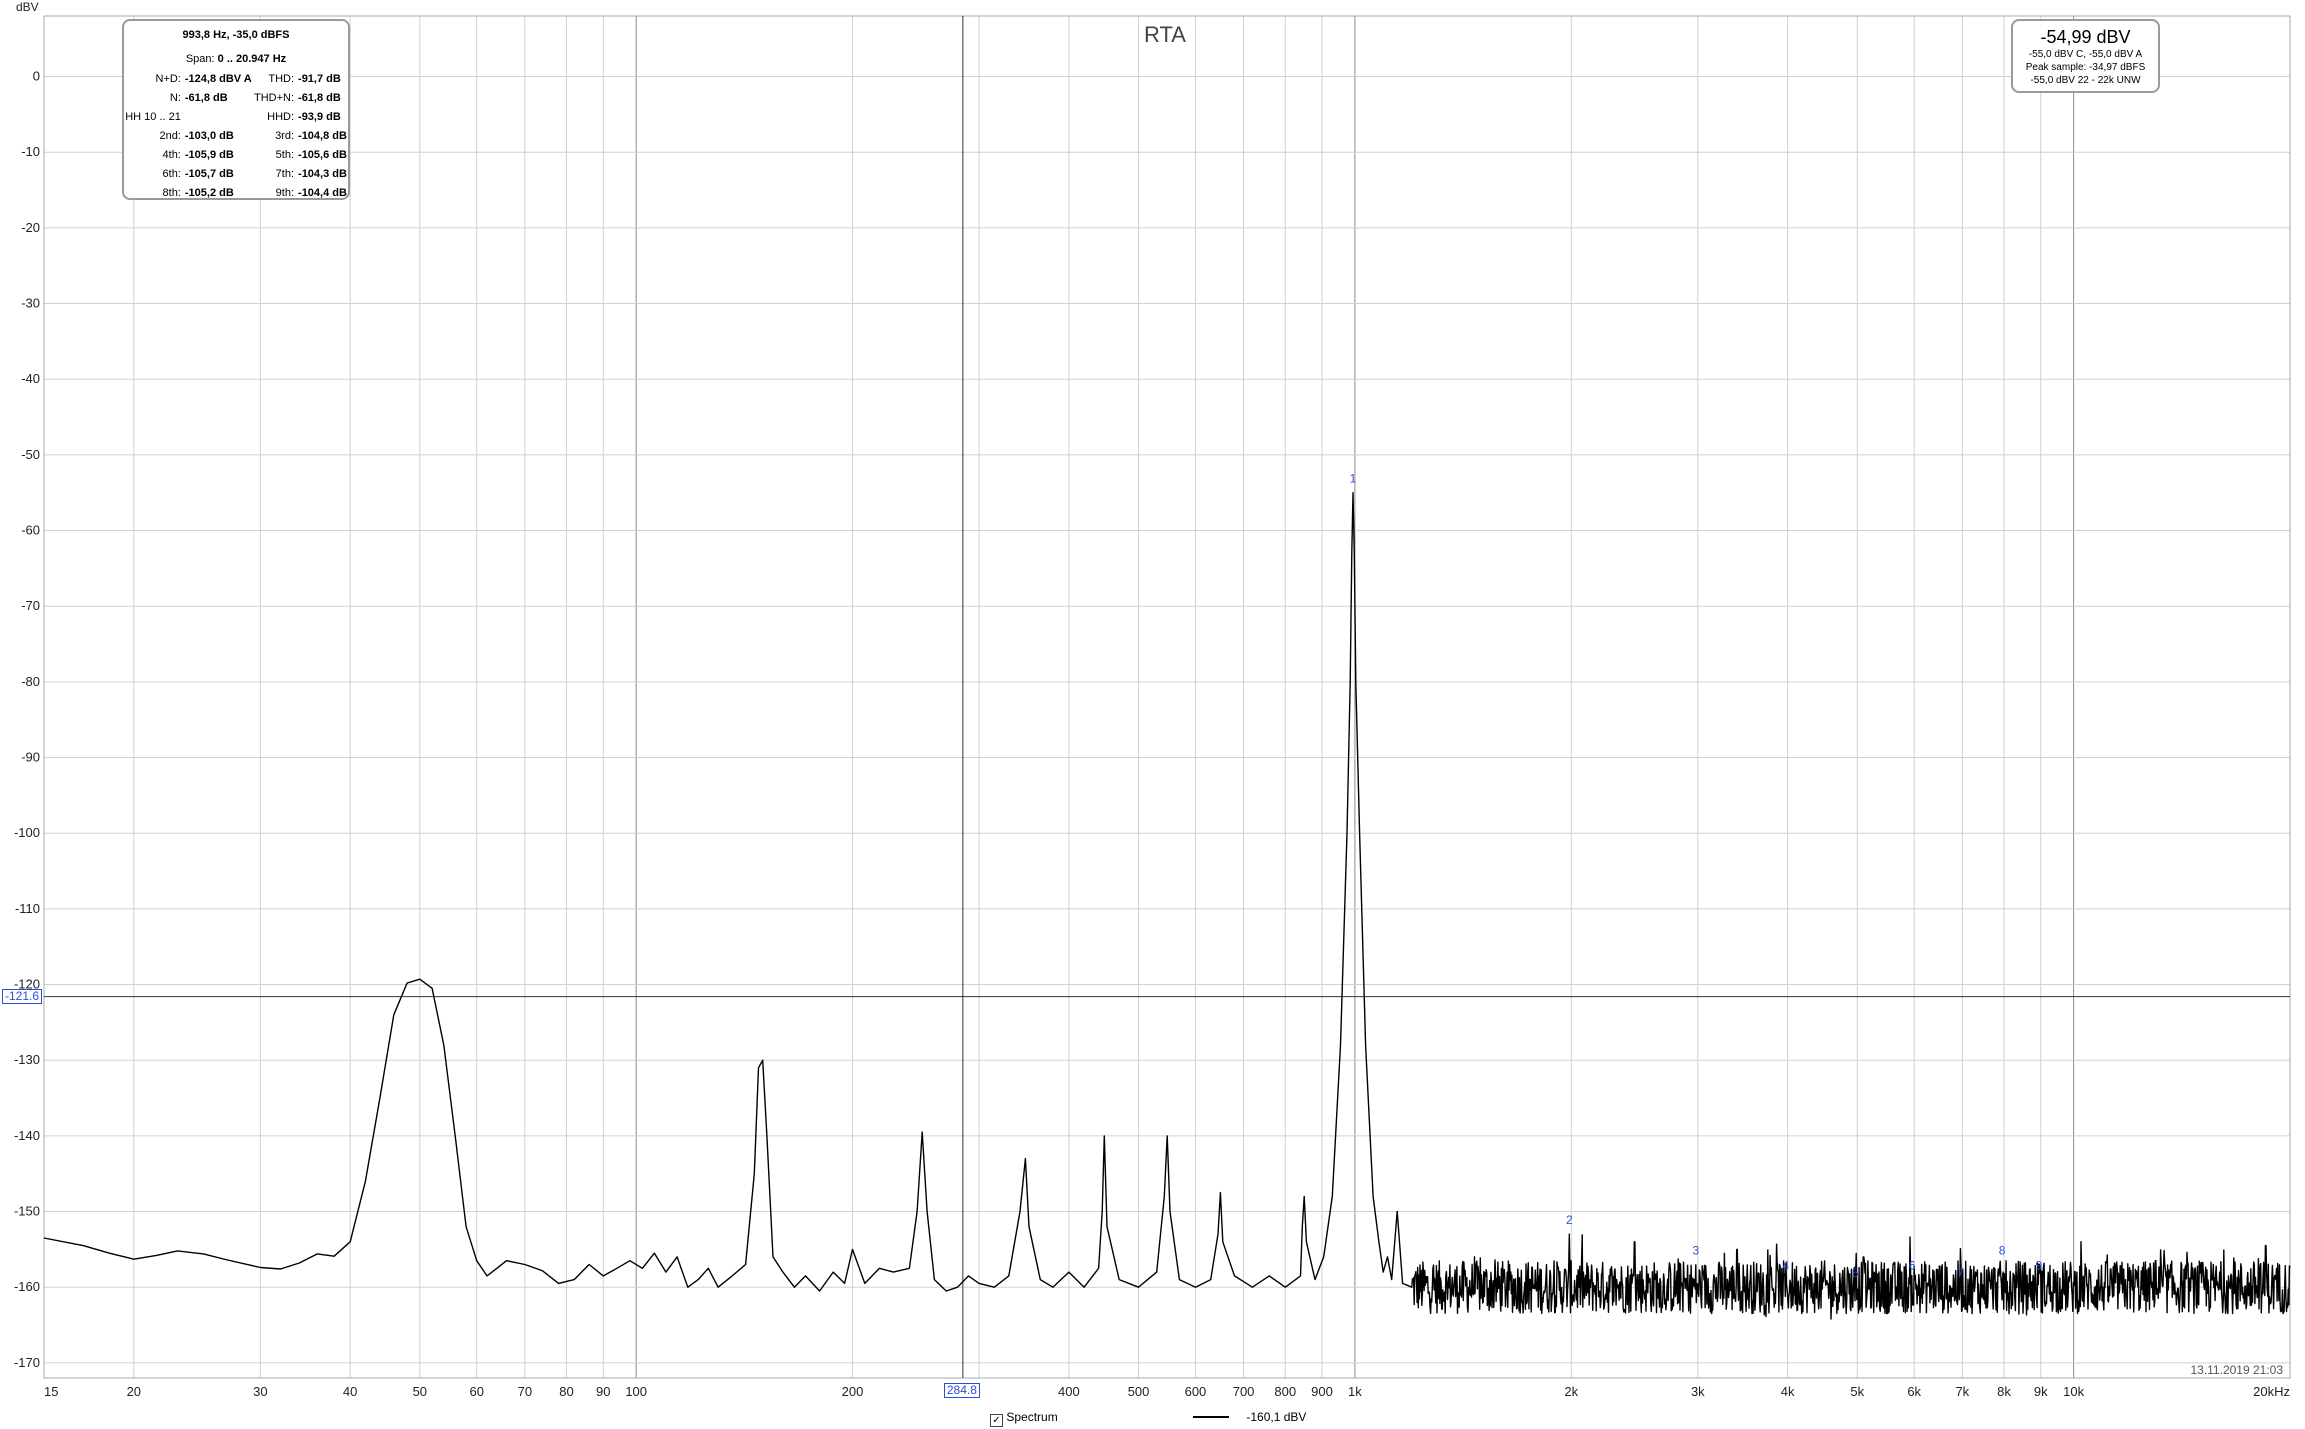 The image size is (2305, 1429). What do you see at coordinates (1211, 1417) in the screenshot?
I see `legend-line-swatch` at bounding box center [1211, 1417].